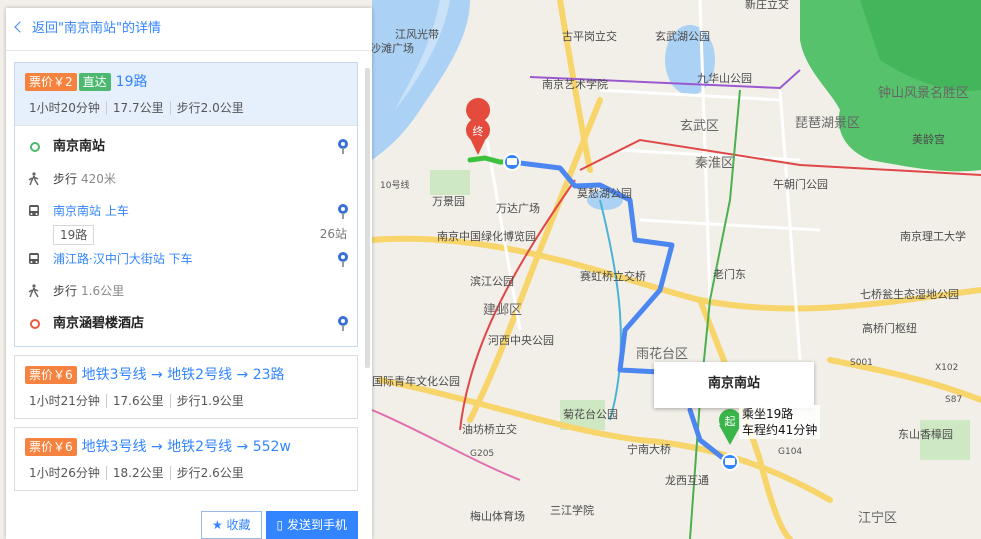 The image size is (981, 539). What do you see at coordinates (64, 473) in the screenshot?
I see `route-time: 1小时26分钟` at bounding box center [64, 473].